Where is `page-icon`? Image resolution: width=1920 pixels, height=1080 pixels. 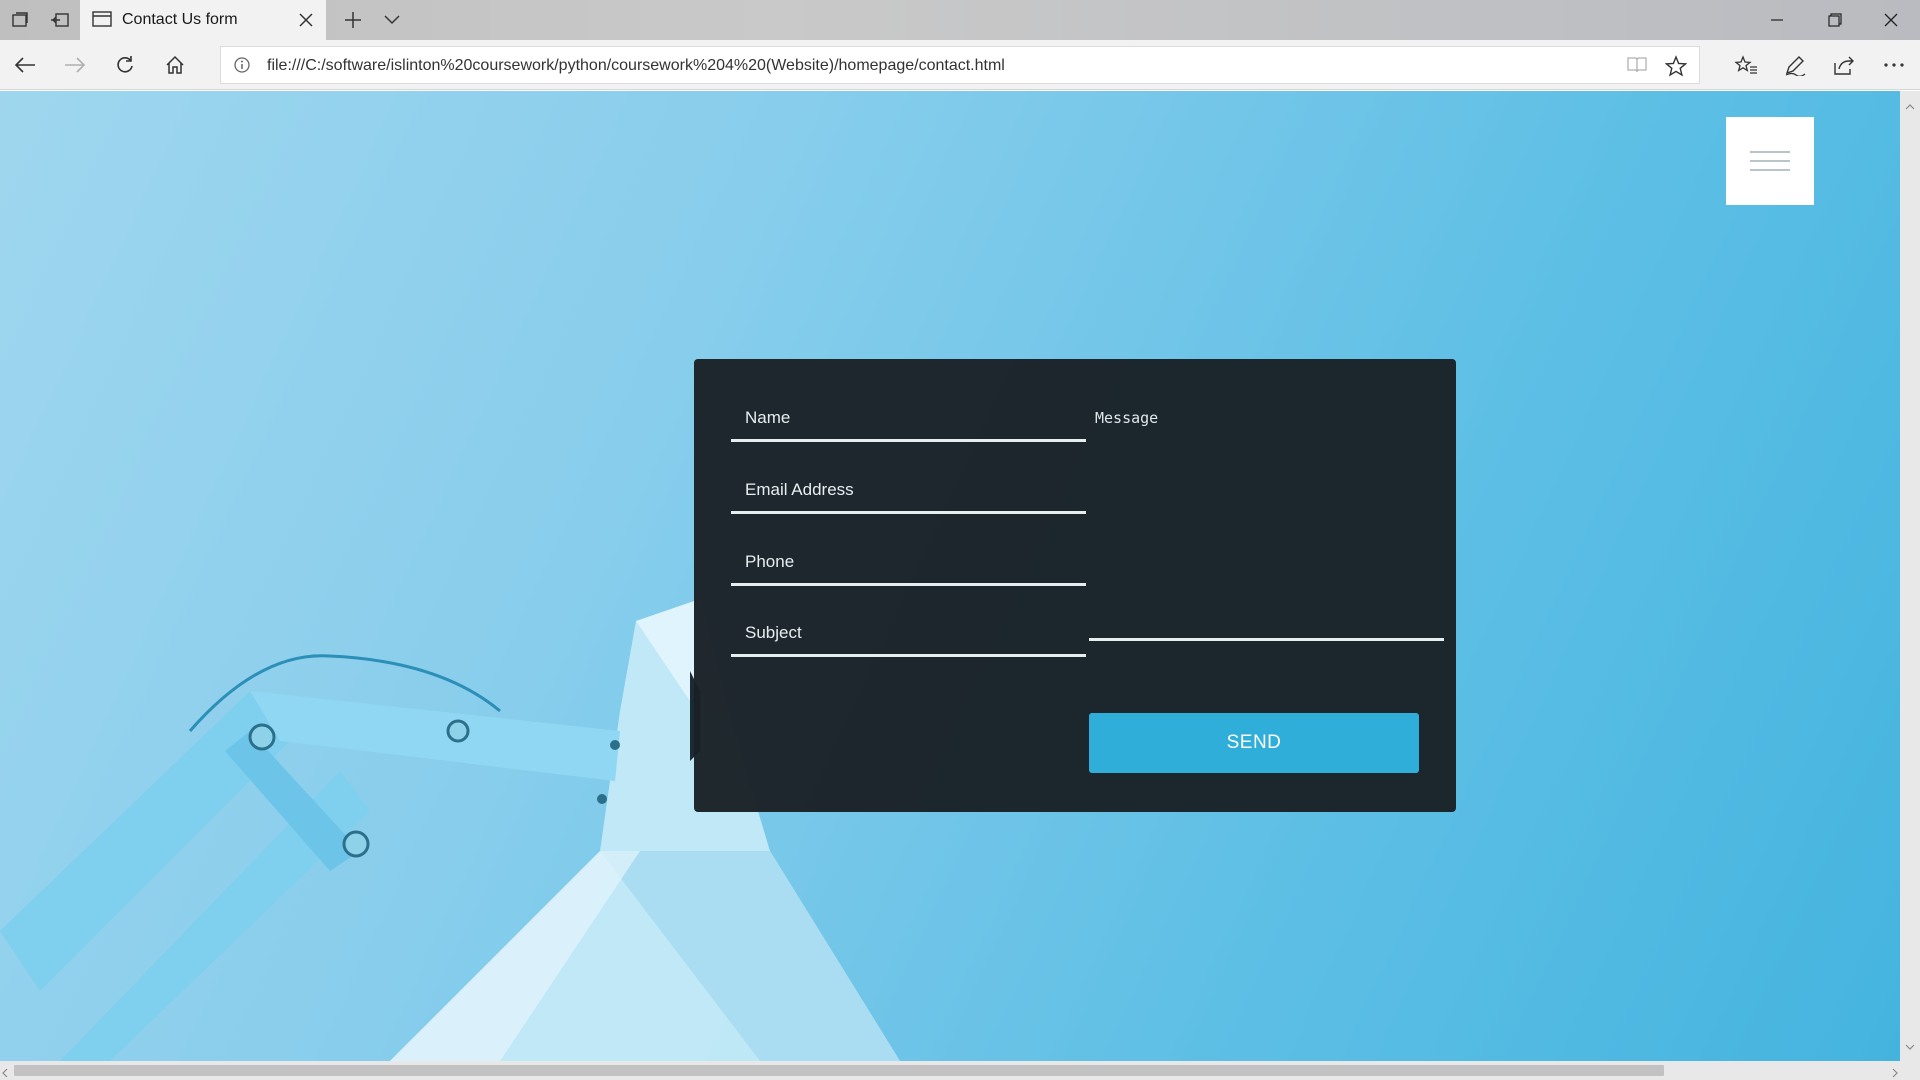
page-icon is located at coordinates (102, 21).